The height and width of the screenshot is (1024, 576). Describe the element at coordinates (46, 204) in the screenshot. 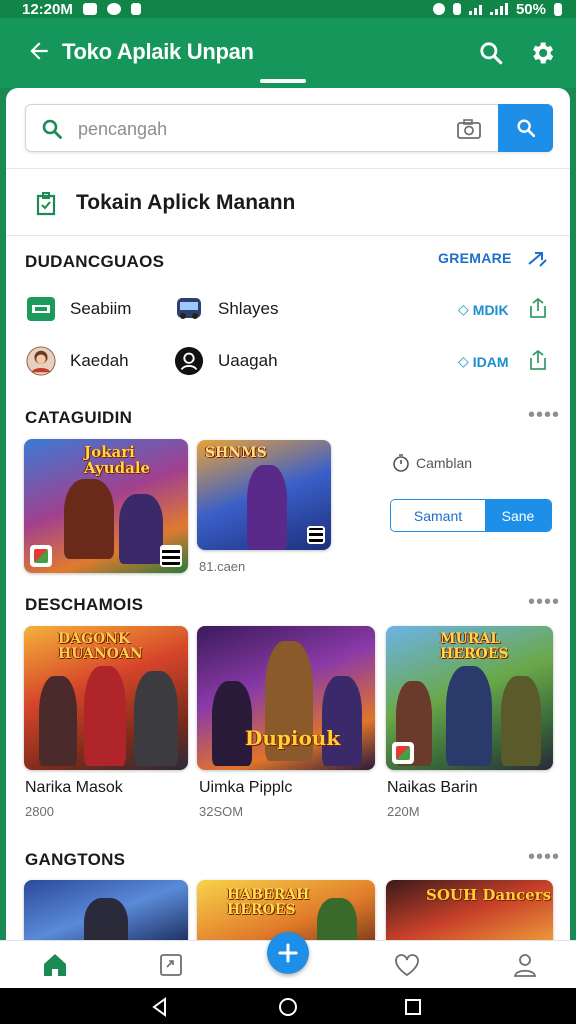

I see `clipboard-icon` at that location.